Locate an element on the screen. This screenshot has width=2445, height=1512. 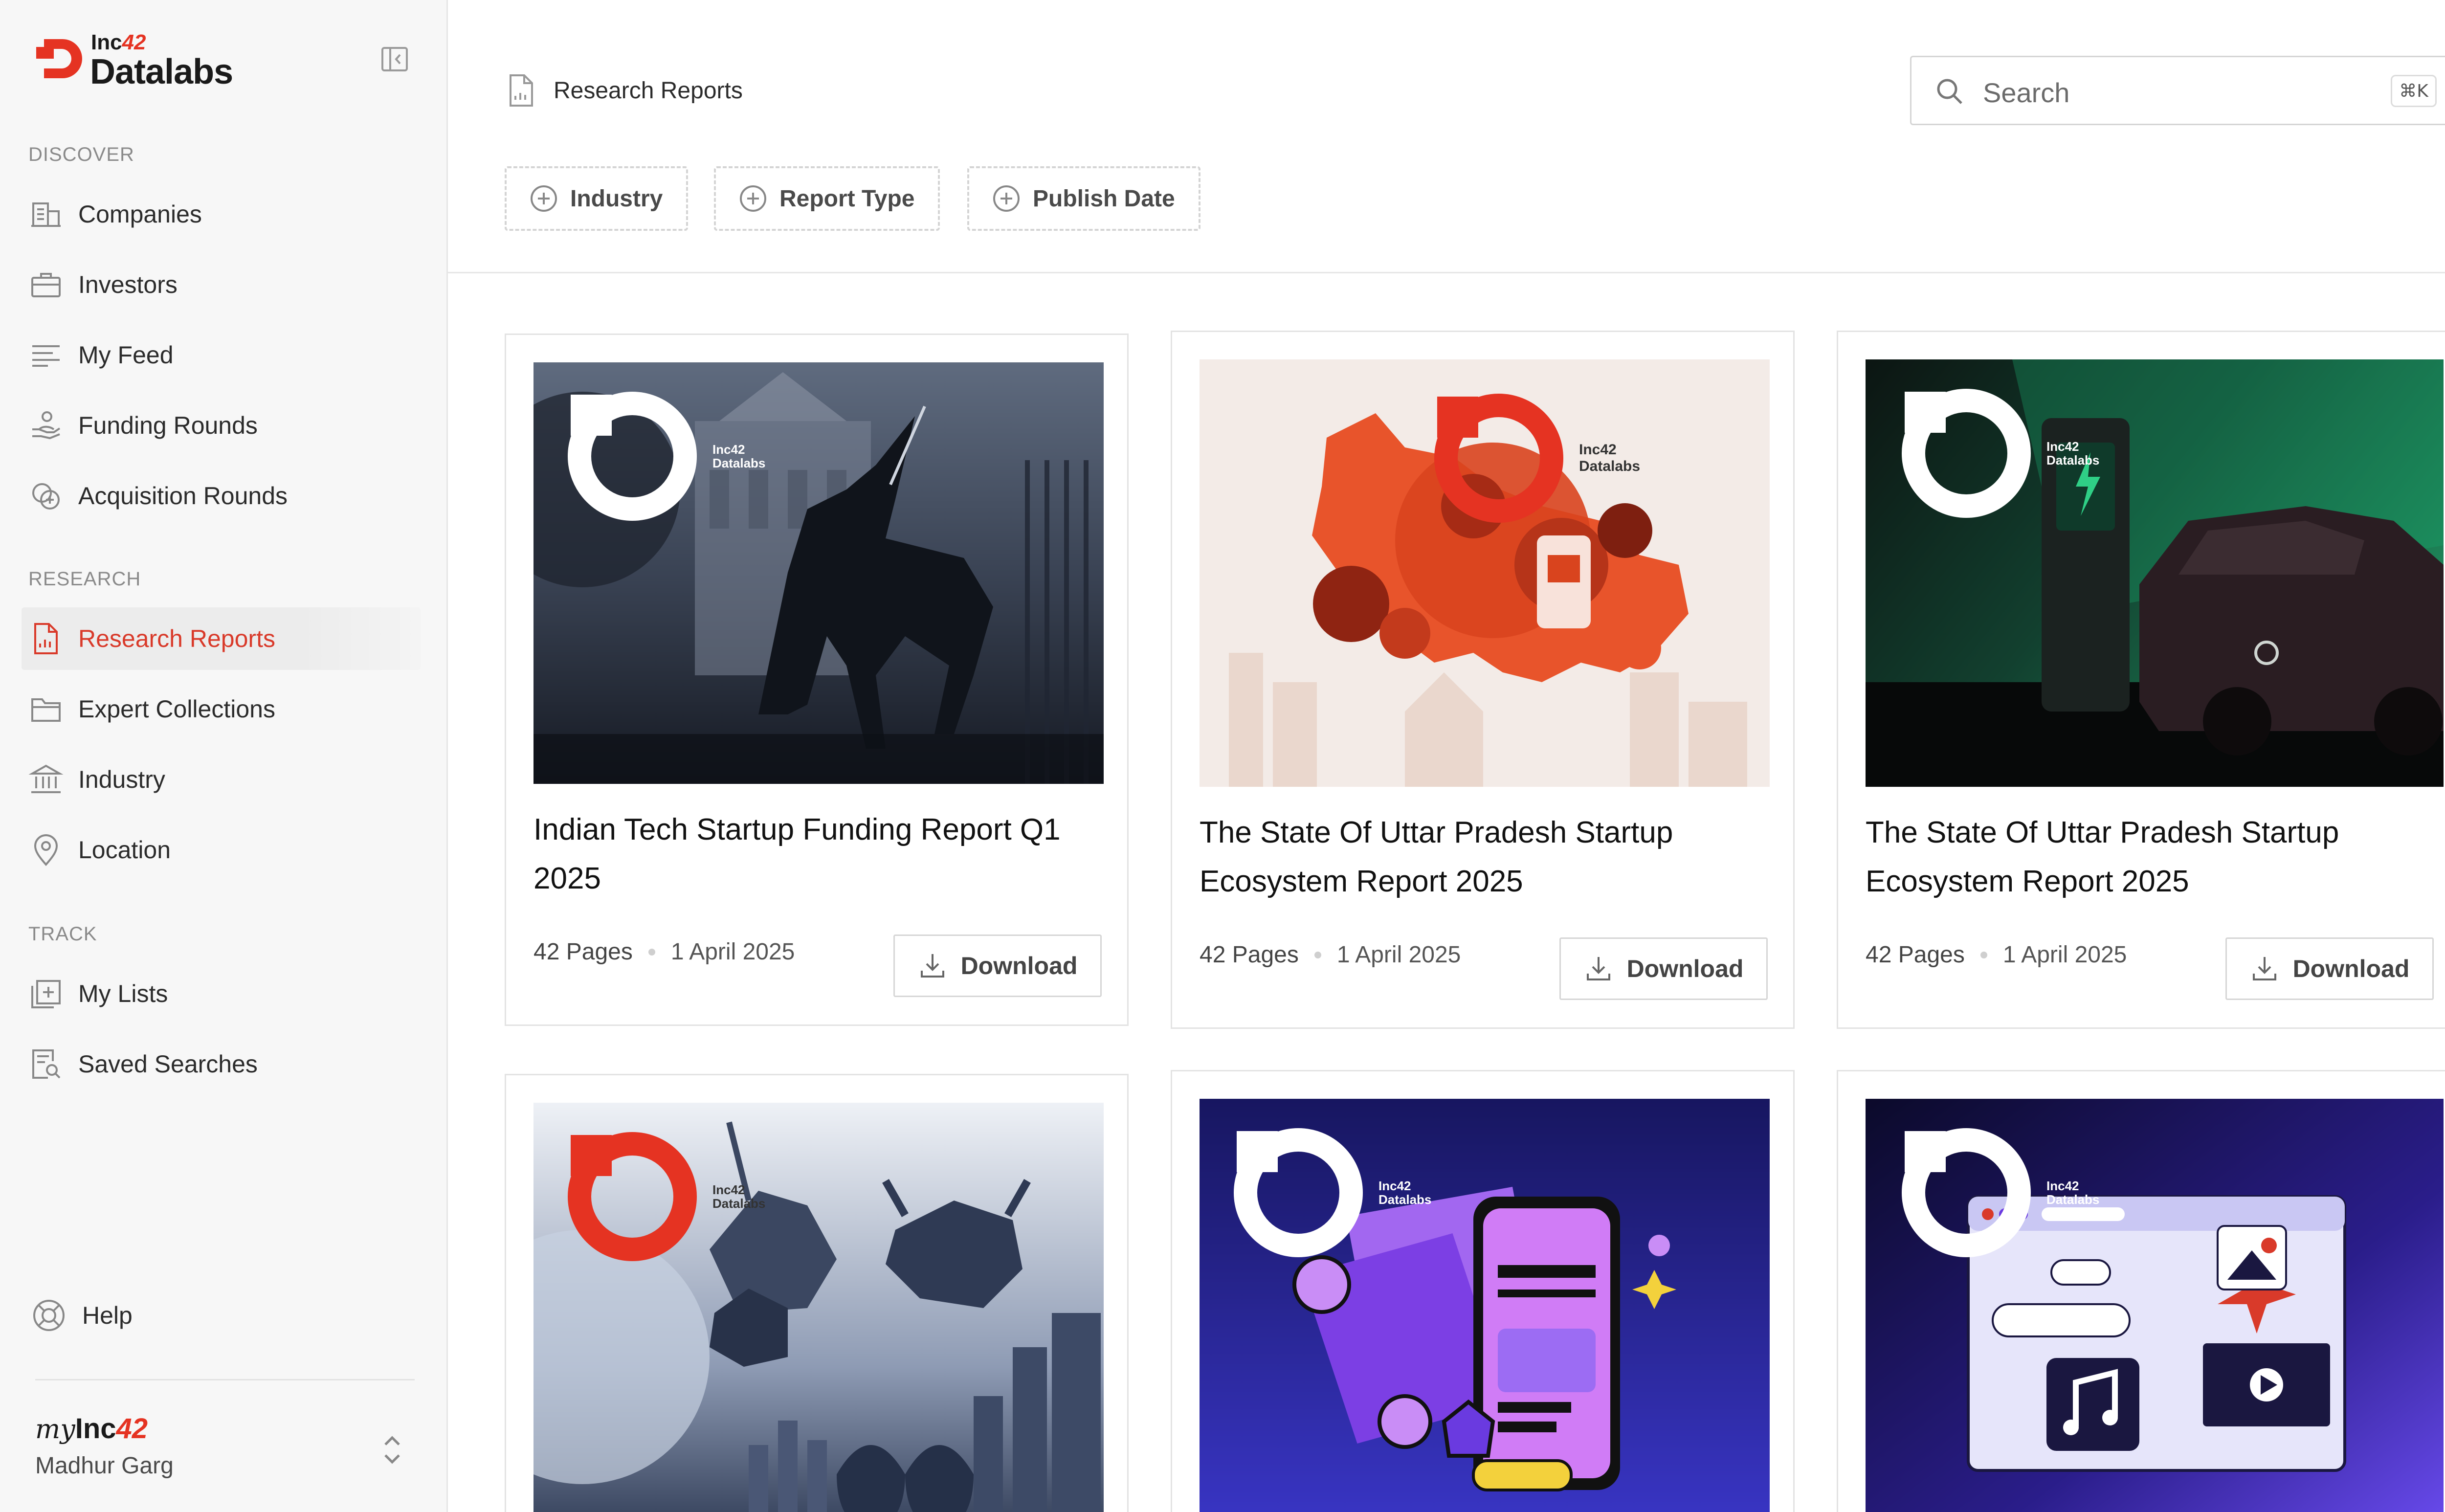
doc-search-icon is located at coordinates (46, 1064).